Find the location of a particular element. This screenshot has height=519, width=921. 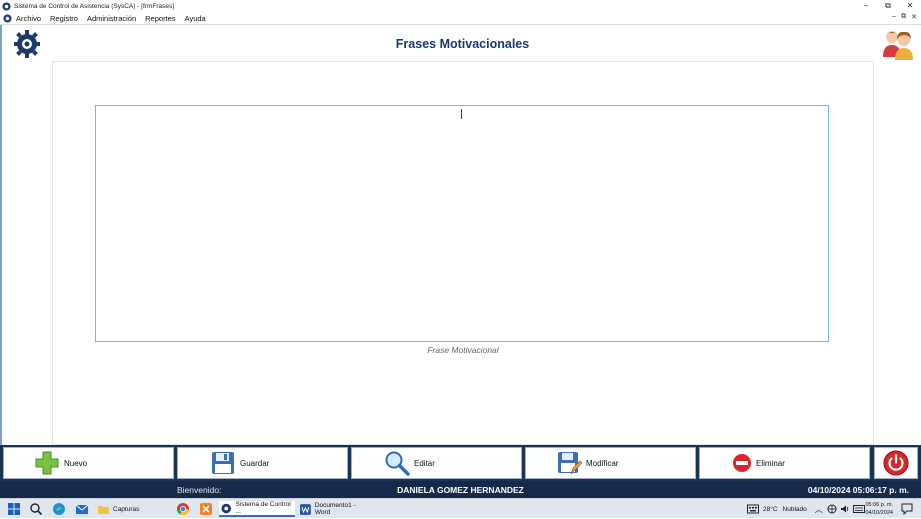

save-button: Guardar is located at coordinates (262, 463).